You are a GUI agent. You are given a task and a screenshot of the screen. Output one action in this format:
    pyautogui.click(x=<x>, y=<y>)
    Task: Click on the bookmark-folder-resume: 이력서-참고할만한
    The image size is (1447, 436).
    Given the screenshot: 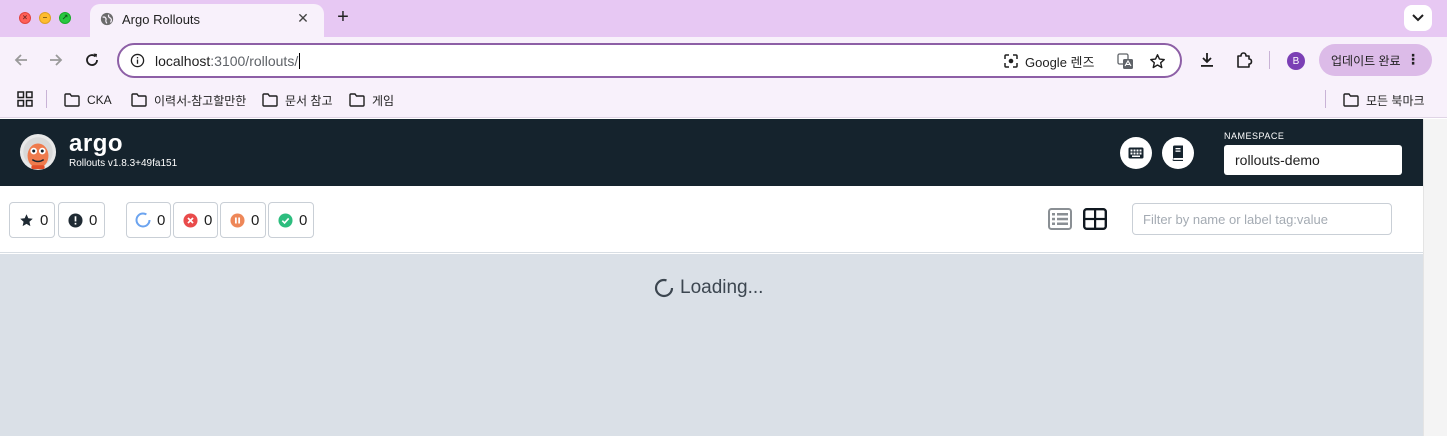 What is the action you would take?
    pyautogui.click(x=188, y=100)
    